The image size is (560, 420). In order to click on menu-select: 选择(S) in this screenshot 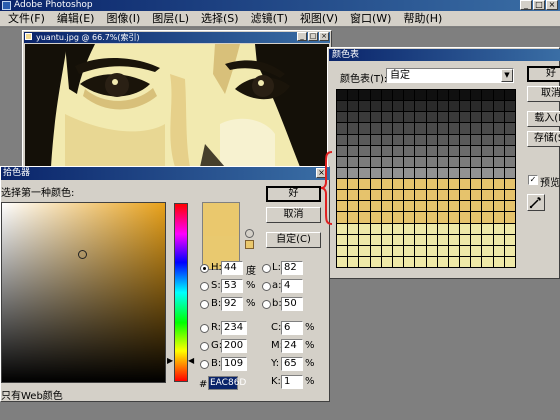, I will do `click(220, 19)`.